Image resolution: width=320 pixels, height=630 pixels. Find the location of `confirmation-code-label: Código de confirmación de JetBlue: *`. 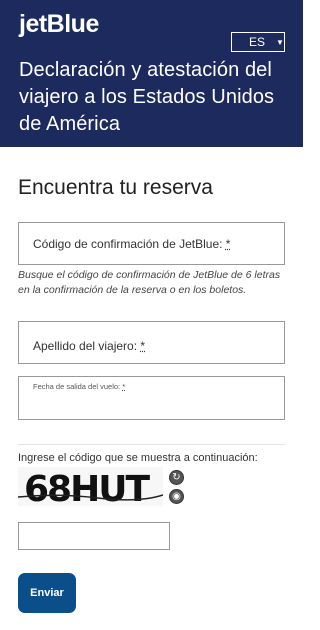

confirmation-code-label: Código de confirmación de JetBlue: * is located at coordinates (131, 244).